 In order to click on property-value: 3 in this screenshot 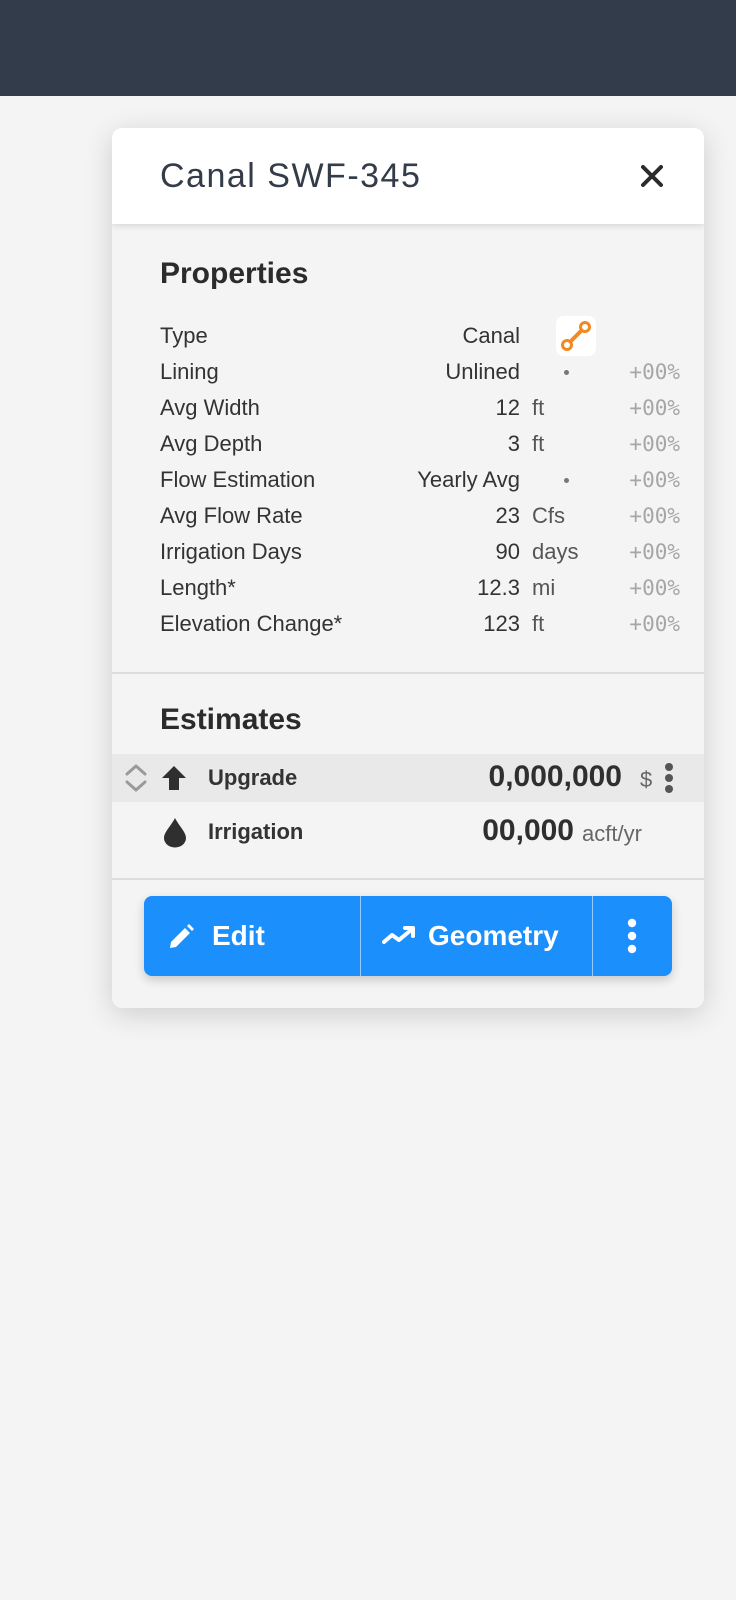, I will do `click(514, 444)`.